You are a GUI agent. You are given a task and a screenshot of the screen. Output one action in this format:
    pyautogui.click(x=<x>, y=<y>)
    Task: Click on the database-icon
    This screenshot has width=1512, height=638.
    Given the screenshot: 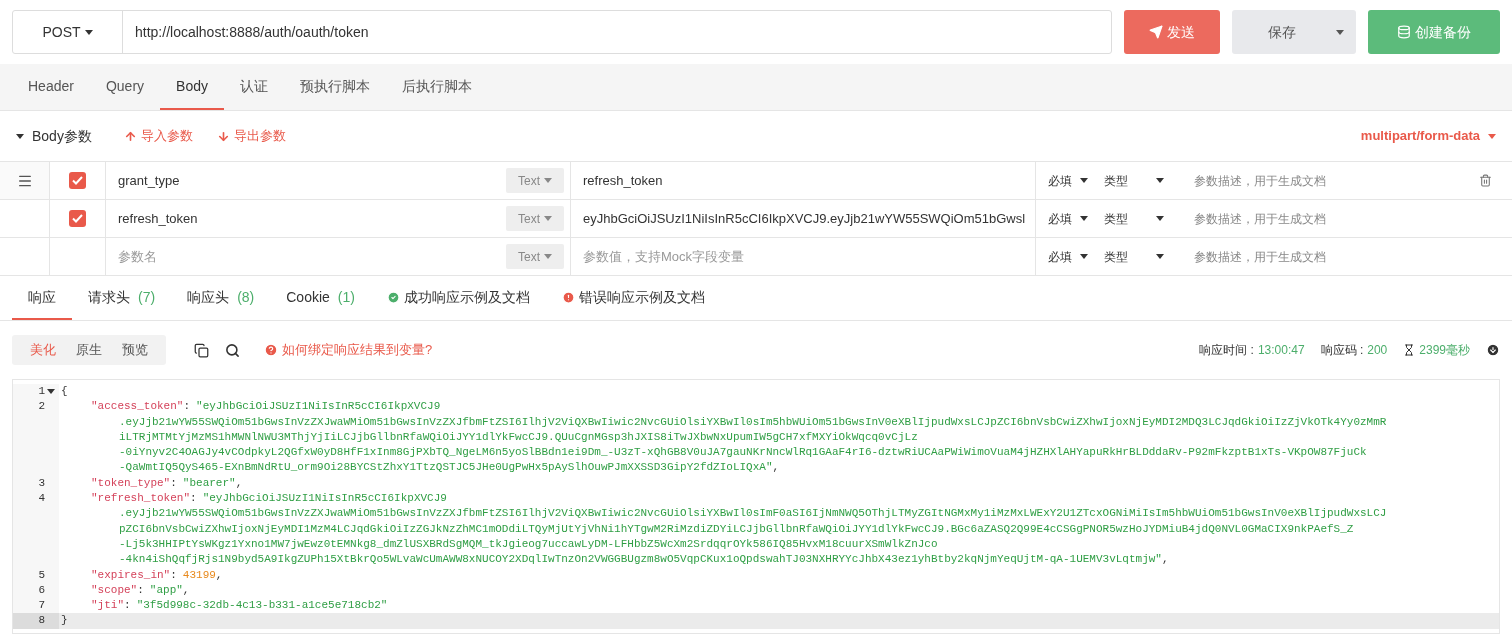 What is the action you would take?
    pyautogui.click(x=1404, y=32)
    